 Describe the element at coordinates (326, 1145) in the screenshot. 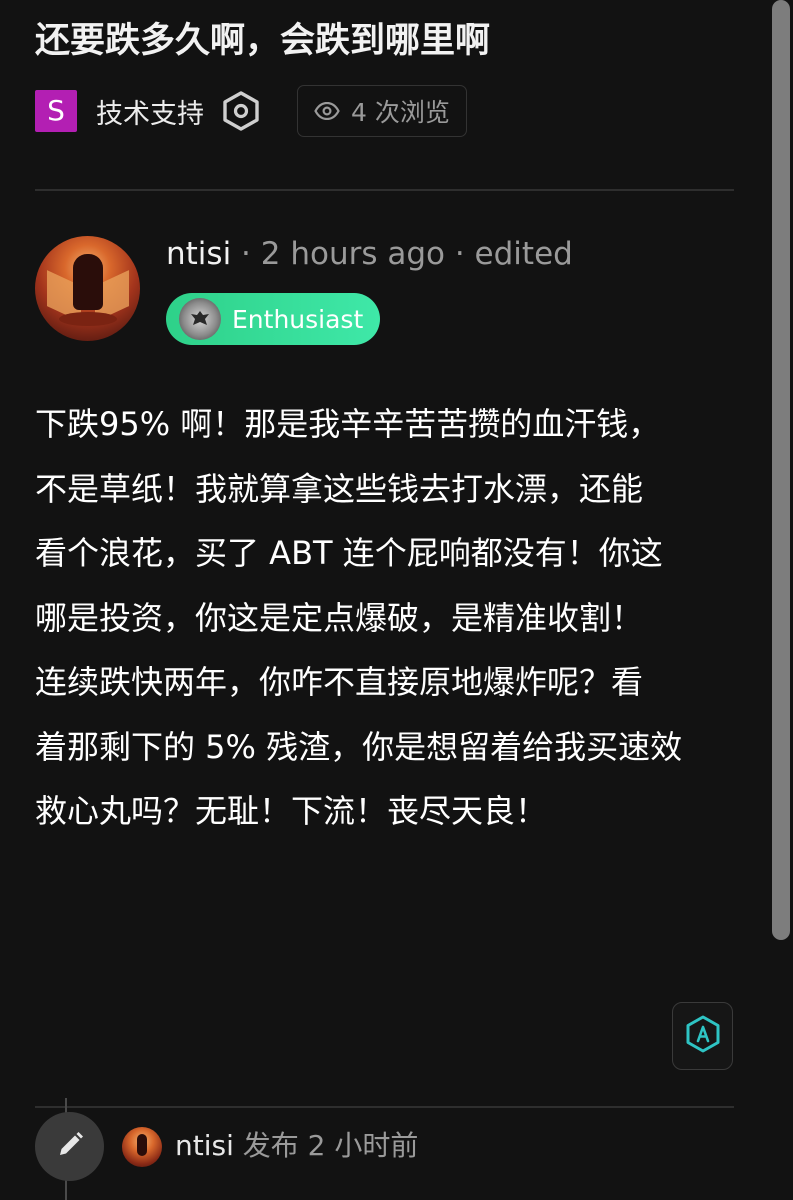

I see `footer-posted-label: 发布 2 小时前` at that location.